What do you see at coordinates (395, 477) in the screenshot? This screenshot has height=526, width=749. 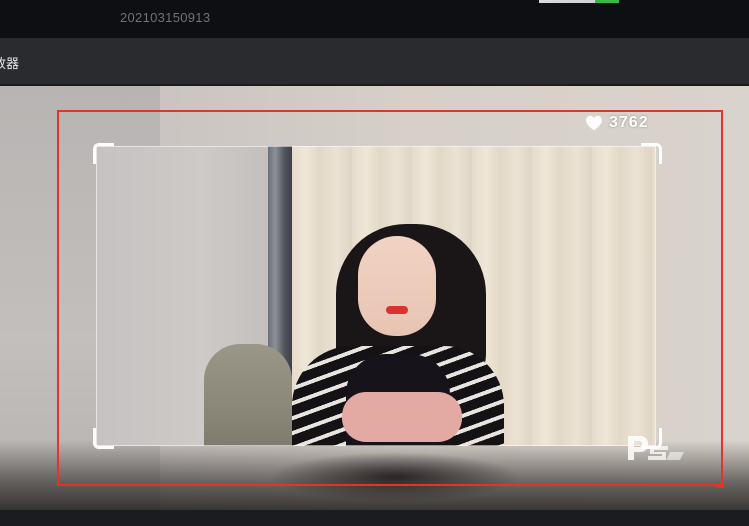 I see `bottom-blur-blob` at bounding box center [395, 477].